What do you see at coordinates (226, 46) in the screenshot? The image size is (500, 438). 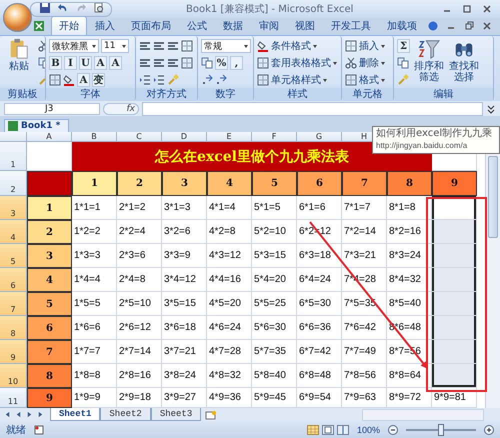 I see `dropdown-field: 常规` at bounding box center [226, 46].